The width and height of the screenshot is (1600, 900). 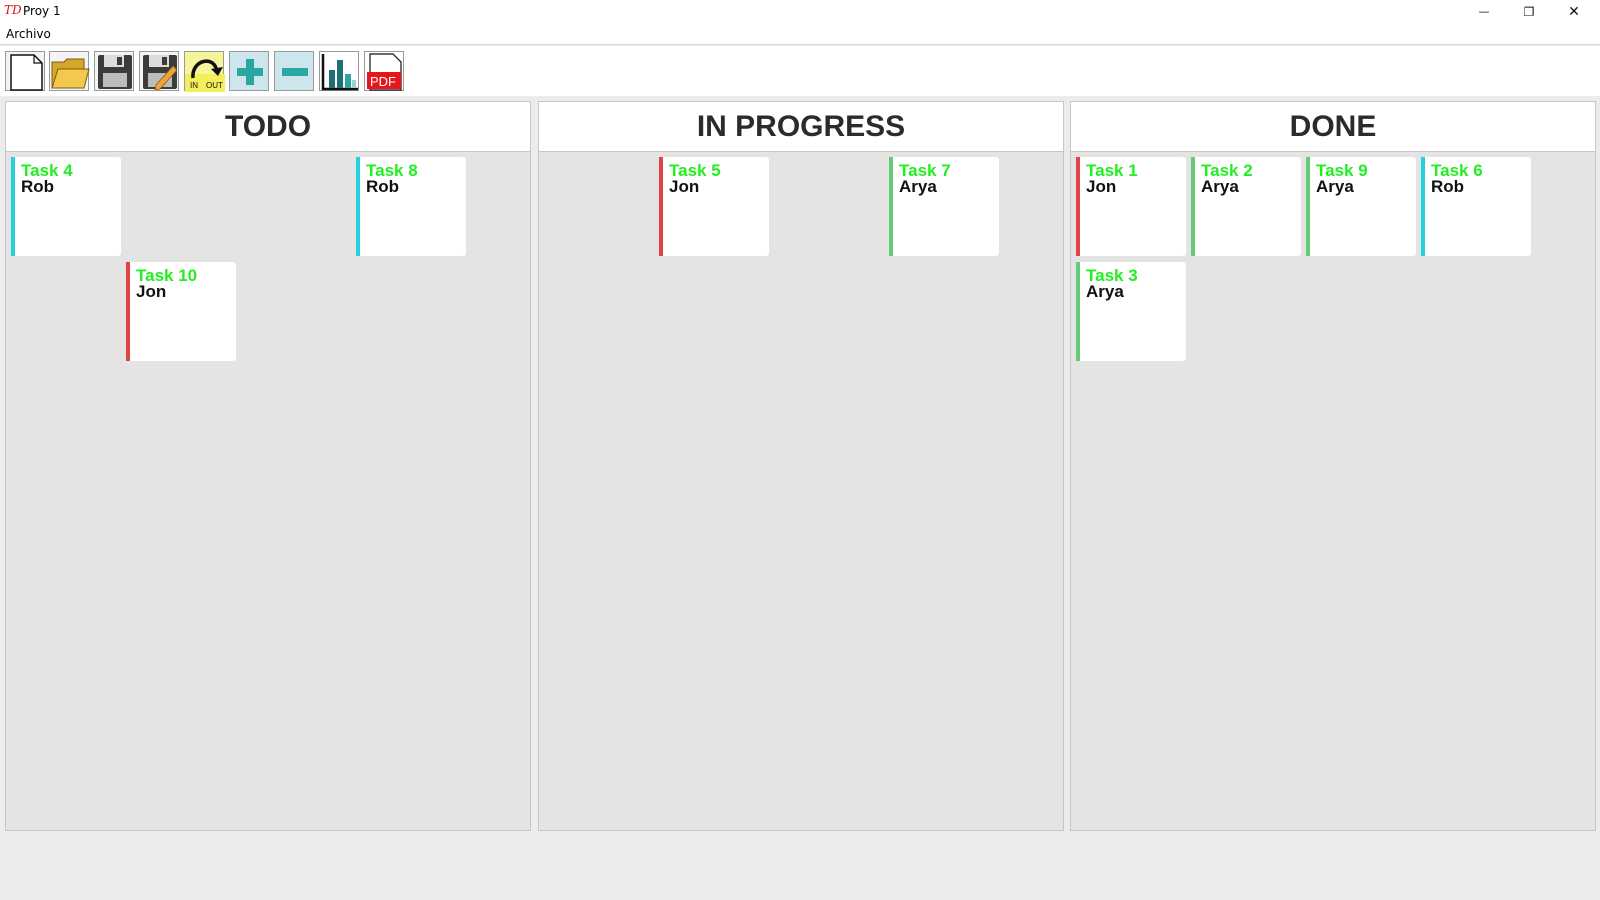 What do you see at coordinates (801, 127) in the screenshot?
I see `column-header-in-progress: IN PROGRESS` at bounding box center [801, 127].